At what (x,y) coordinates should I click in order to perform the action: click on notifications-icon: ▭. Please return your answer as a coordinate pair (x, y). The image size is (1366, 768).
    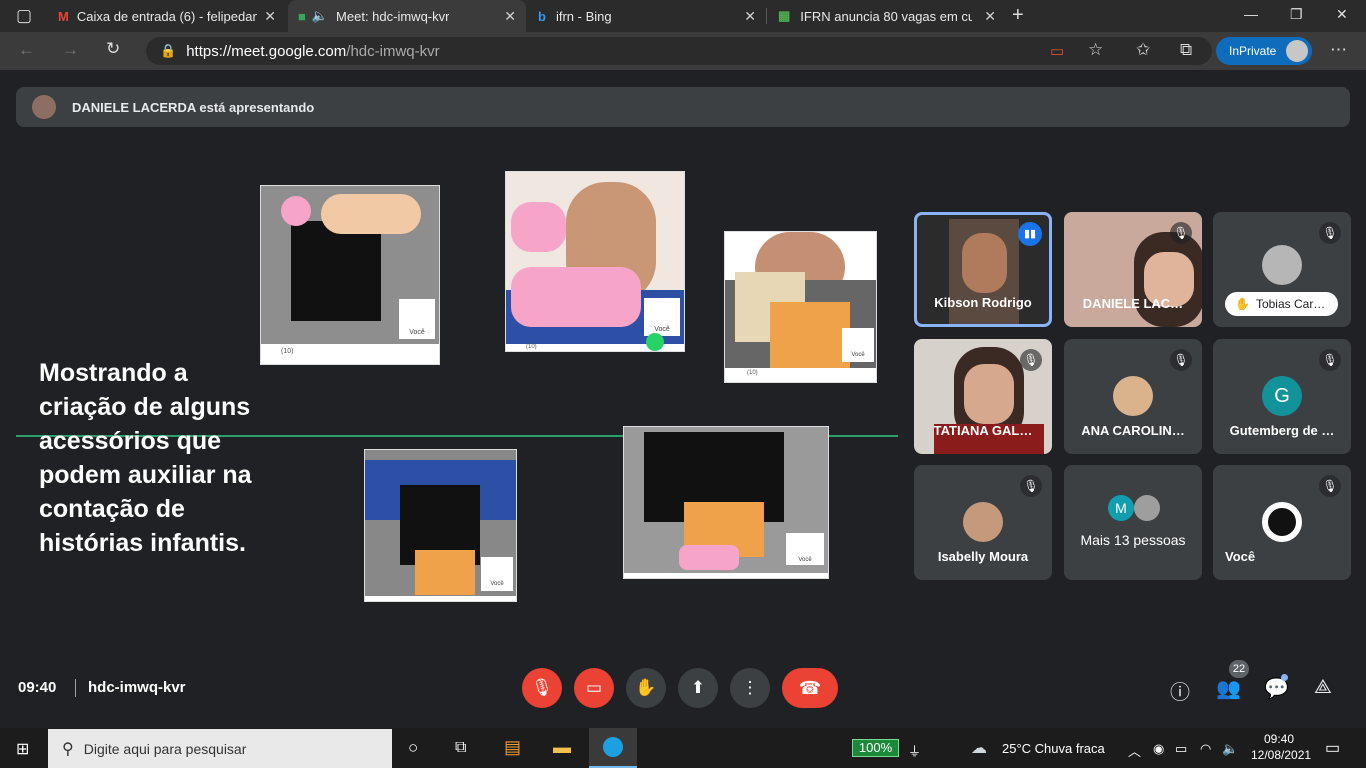
    Looking at the image, I should click on (1332, 748).